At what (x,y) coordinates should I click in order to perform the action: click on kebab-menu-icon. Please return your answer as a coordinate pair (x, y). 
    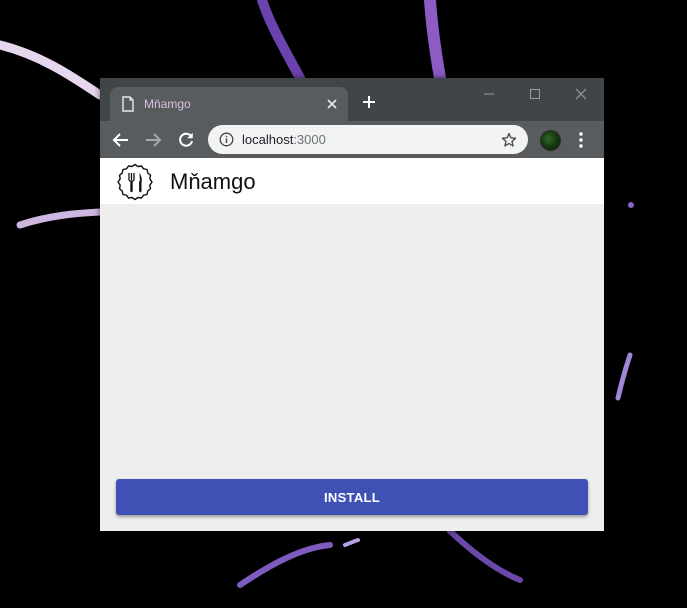
    Looking at the image, I should click on (581, 140).